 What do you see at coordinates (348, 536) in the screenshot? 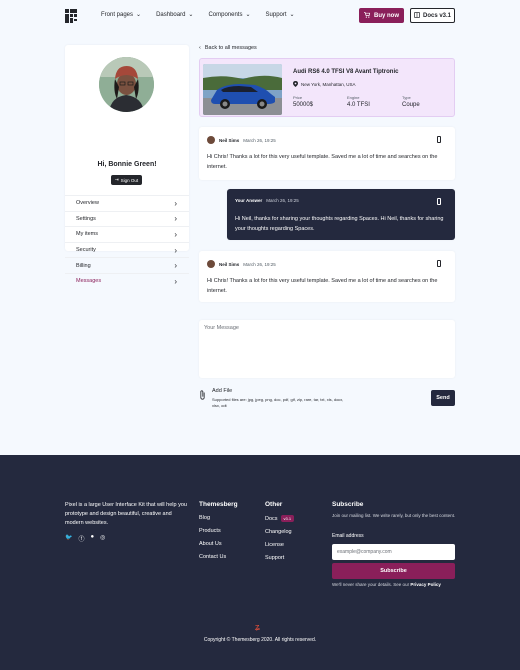
I see `email-label: Email address` at bounding box center [348, 536].